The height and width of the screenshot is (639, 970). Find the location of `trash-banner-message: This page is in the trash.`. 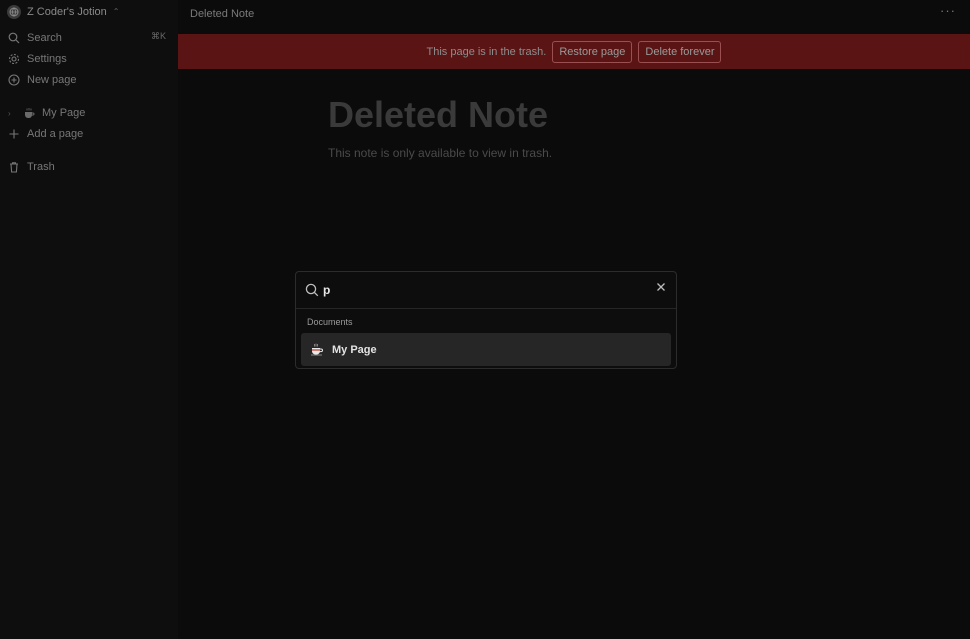

trash-banner-message: This page is in the trash. is located at coordinates (486, 51).